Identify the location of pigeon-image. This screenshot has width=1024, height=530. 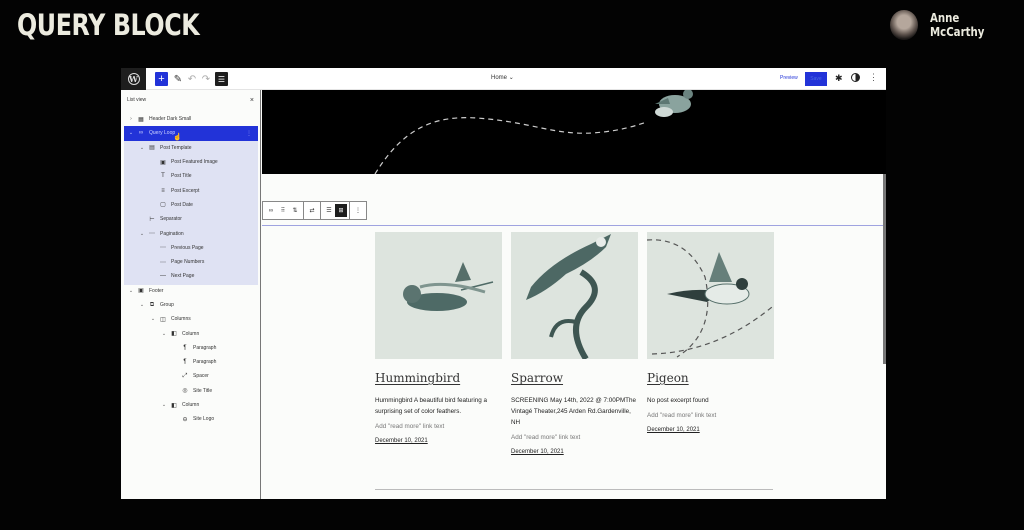
(710, 298).